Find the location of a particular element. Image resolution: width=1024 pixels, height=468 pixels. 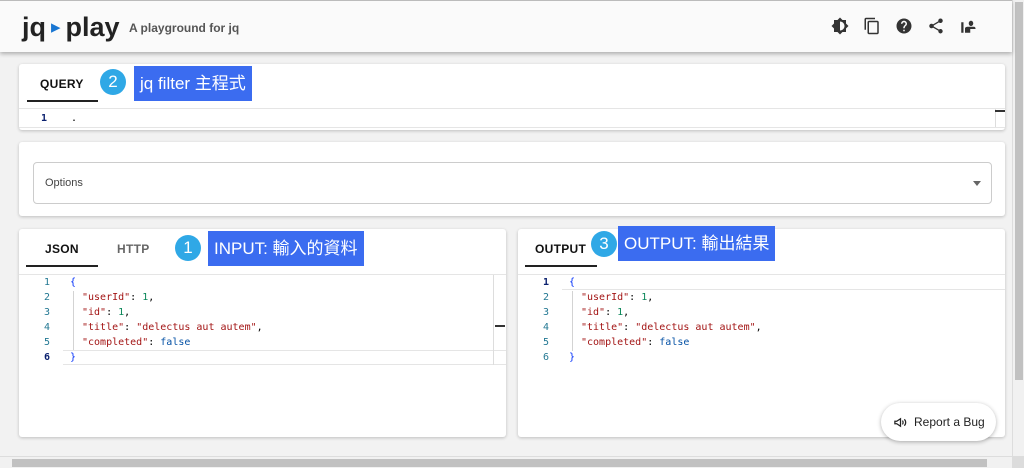

chevron-down-icon is located at coordinates (977, 183).